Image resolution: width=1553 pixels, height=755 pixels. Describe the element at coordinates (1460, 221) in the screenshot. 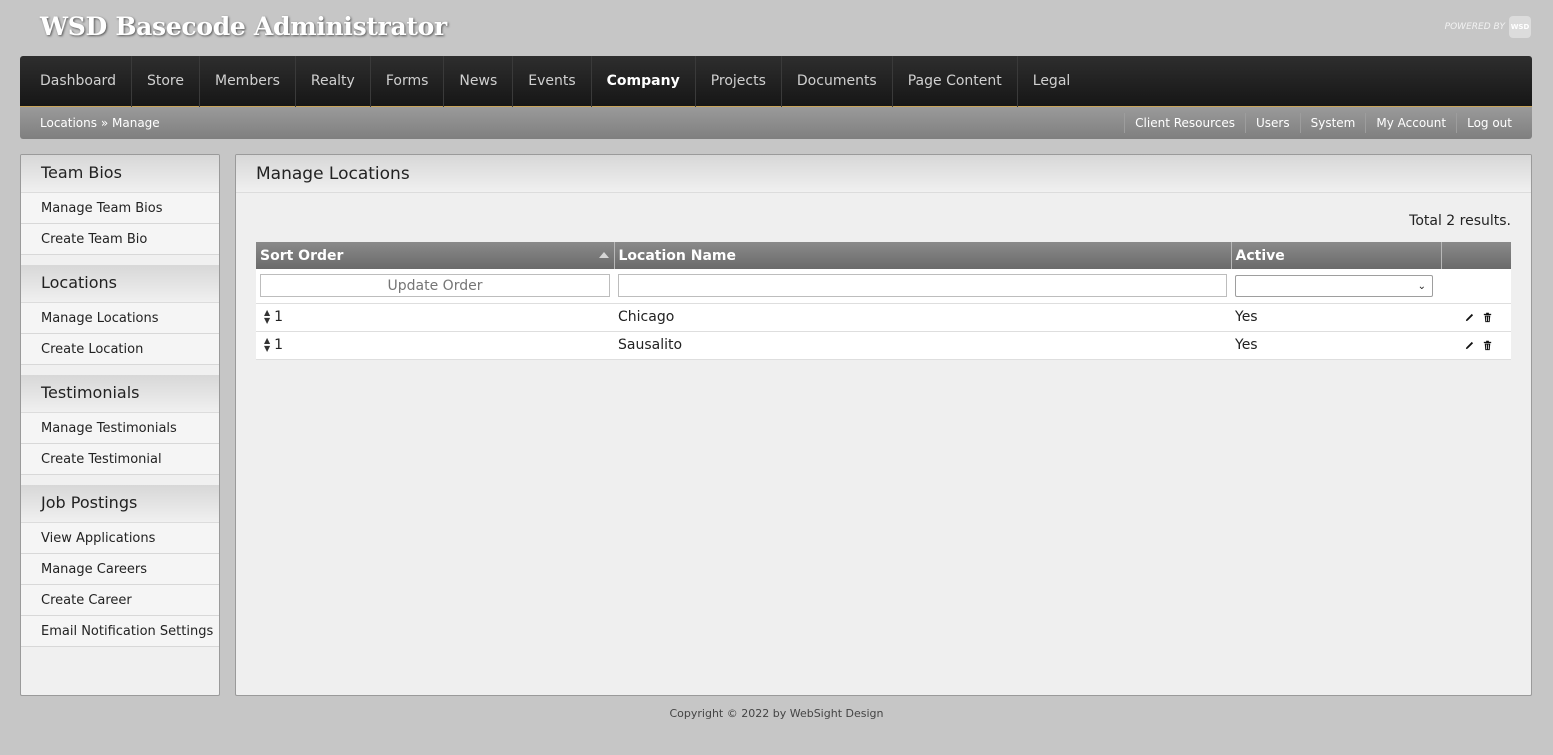

I see `results-count: Total 2 results.` at that location.